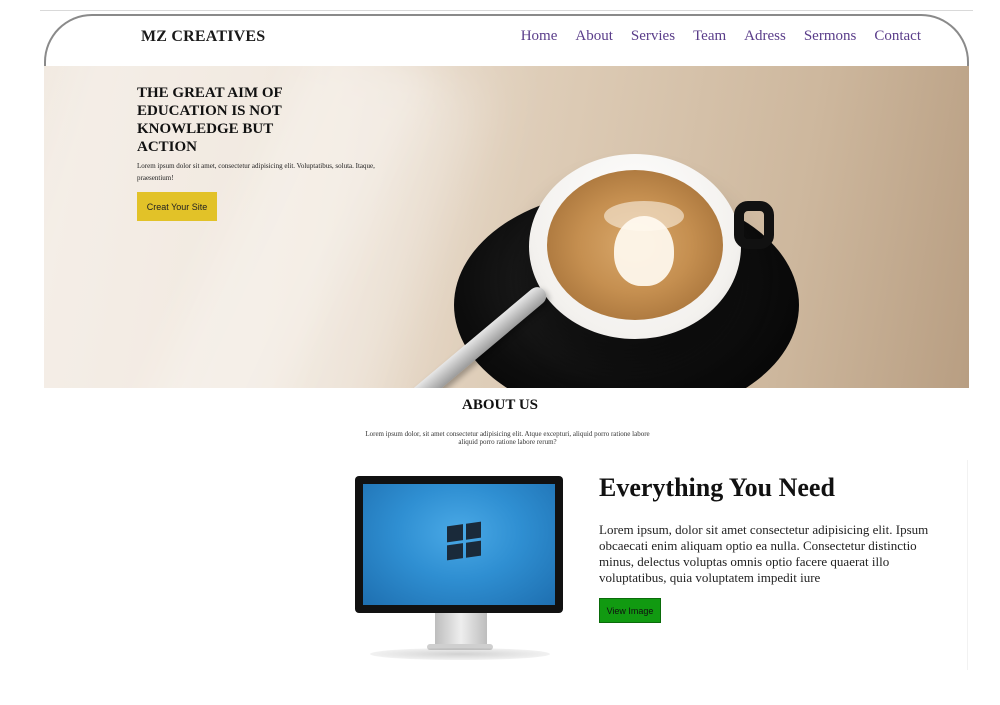 The width and height of the screenshot is (1000, 705). I want to click on monitor-image, so click(459, 544).